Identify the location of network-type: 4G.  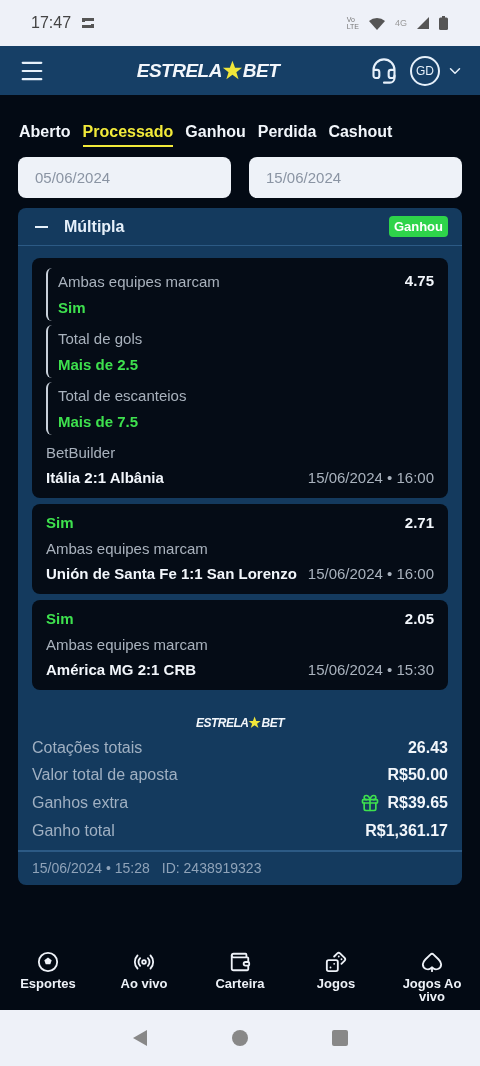
(401, 23).